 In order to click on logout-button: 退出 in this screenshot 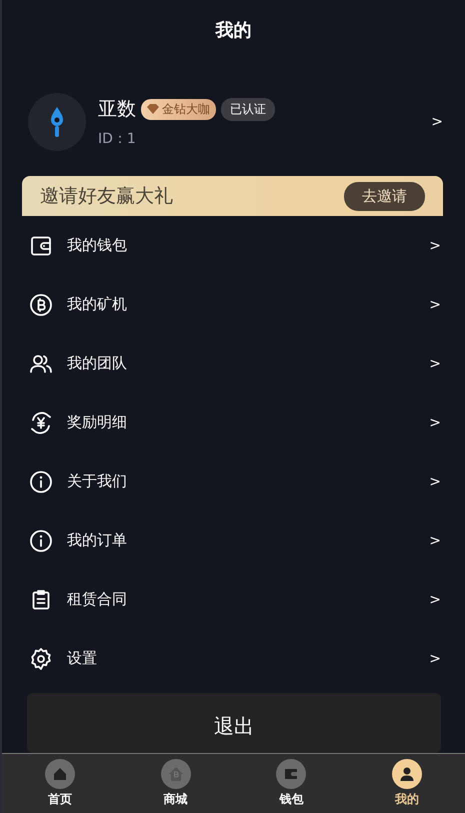, I will do `click(234, 723)`.